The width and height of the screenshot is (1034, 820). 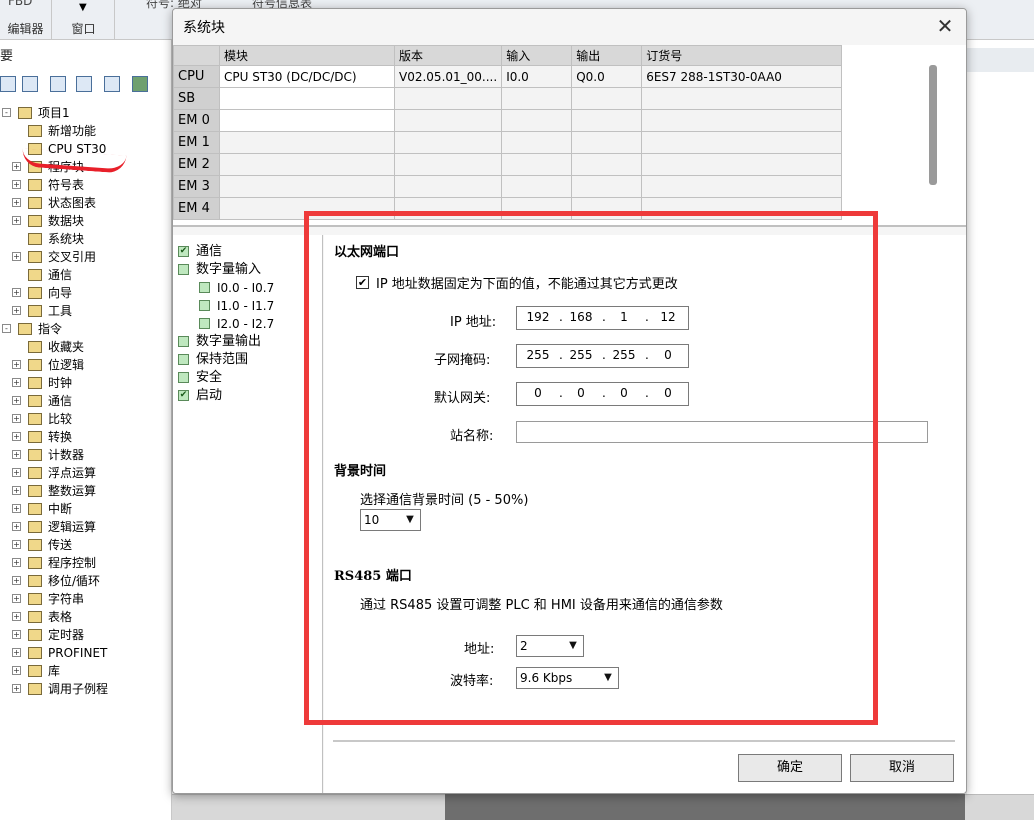 What do you see at coordinates (60, 545) in the screenshot?
I see `tree-item-label: 传送` at bounding box center [60, 545].